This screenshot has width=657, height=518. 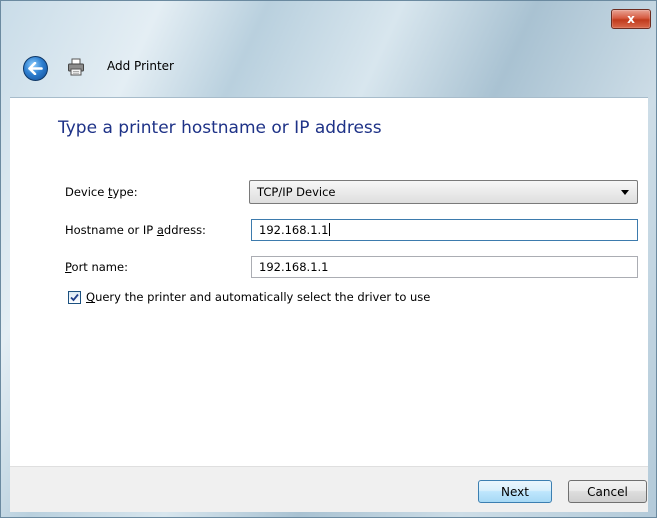 I want to click on close-button: x, so click(x=631, y=19).